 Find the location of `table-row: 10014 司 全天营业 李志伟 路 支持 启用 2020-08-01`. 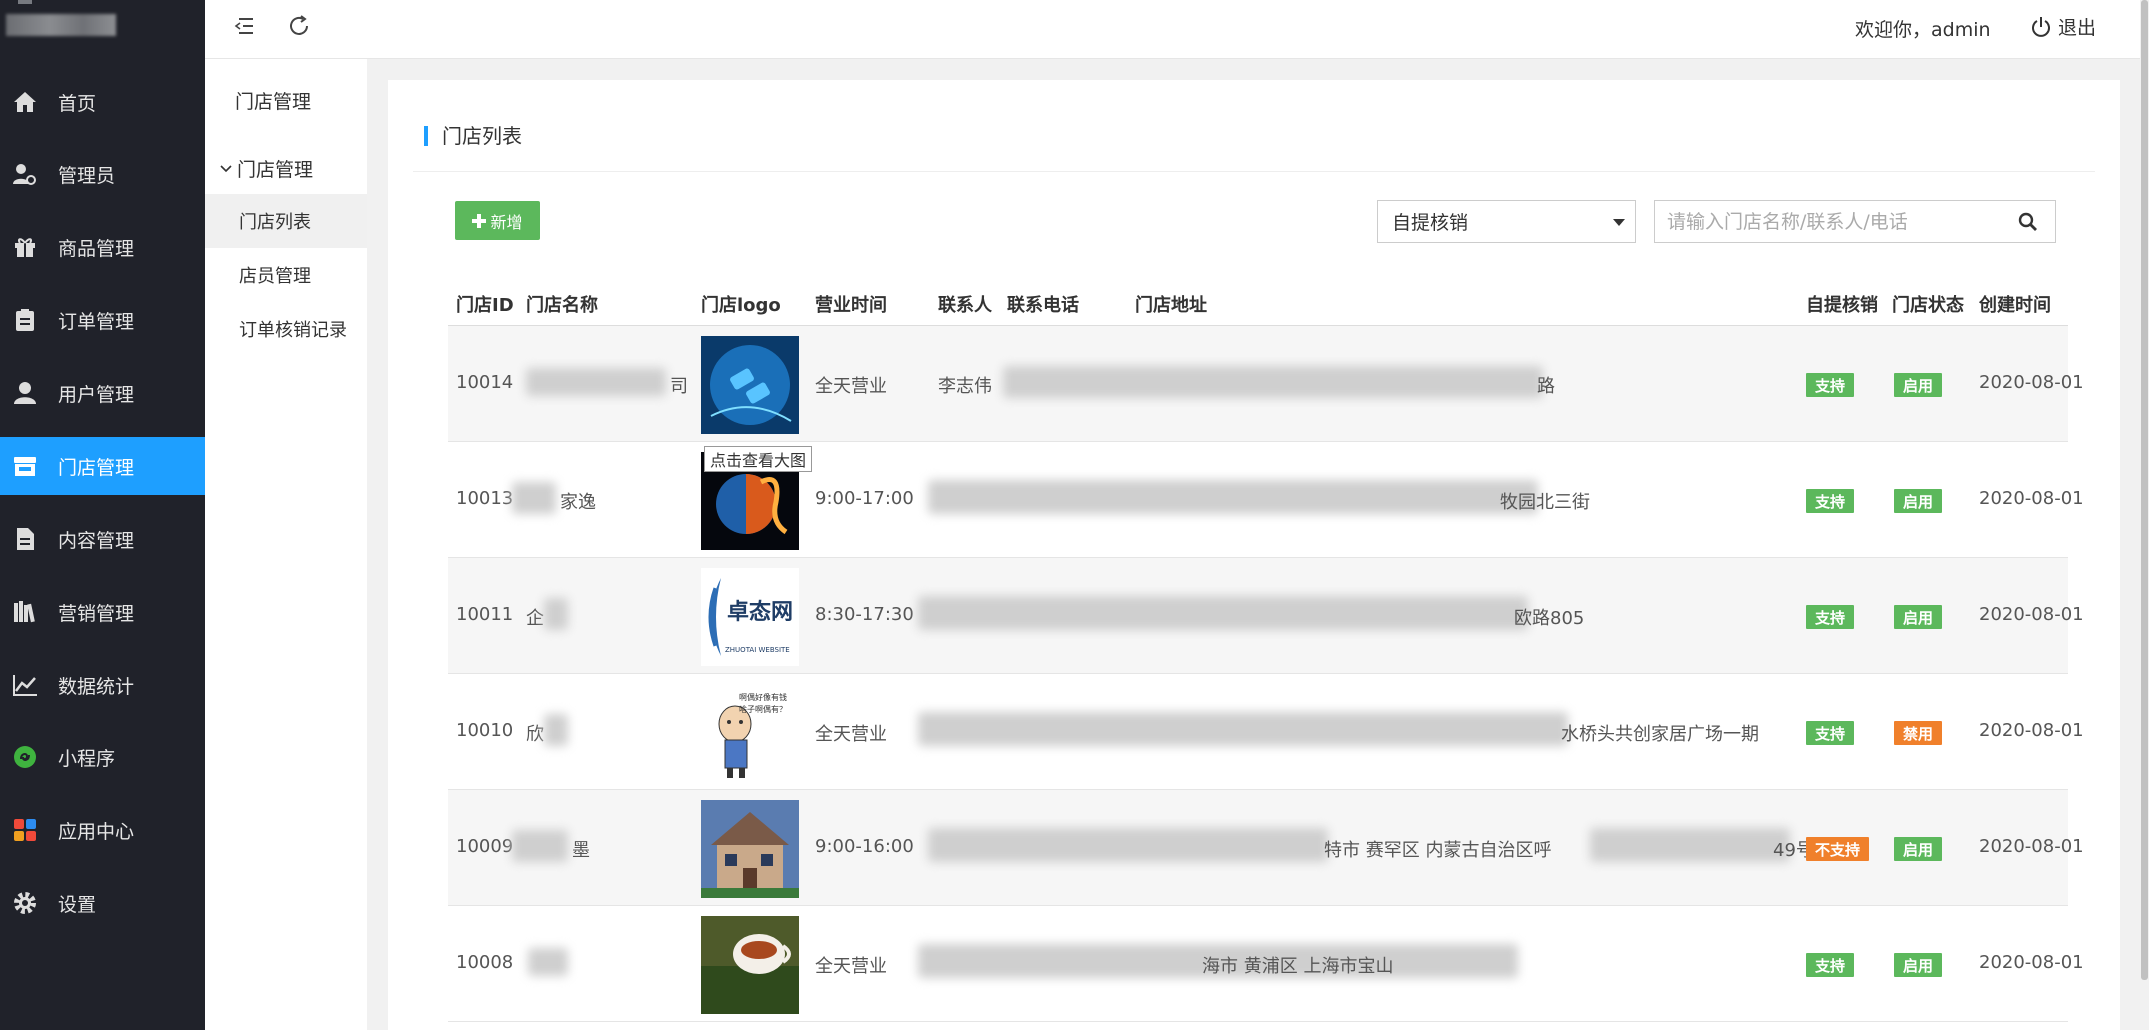

table-row: 10014 司 全天营业 李志伟 路 支持 启用 2020-08-01 is located at coordinates (1266, 384).